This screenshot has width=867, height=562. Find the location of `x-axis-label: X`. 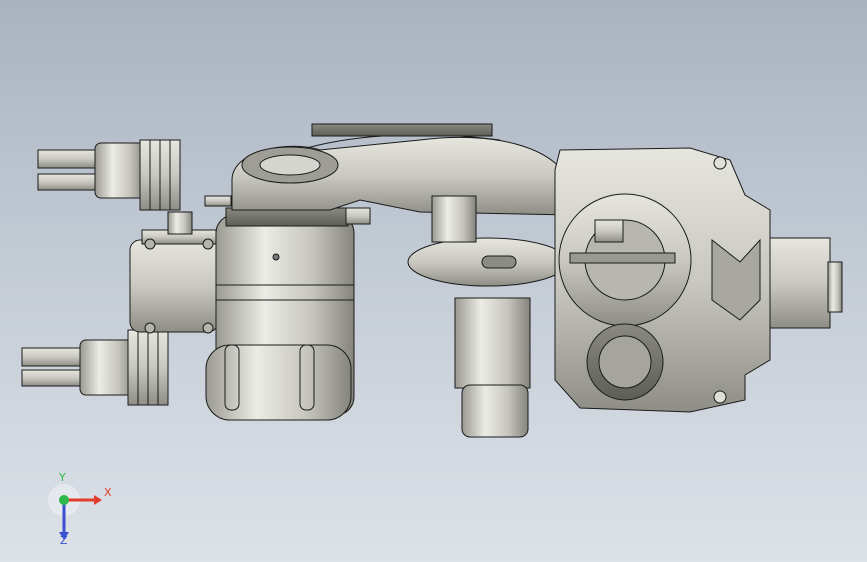

x-axis-label: X is located at coordinates (108, 492).